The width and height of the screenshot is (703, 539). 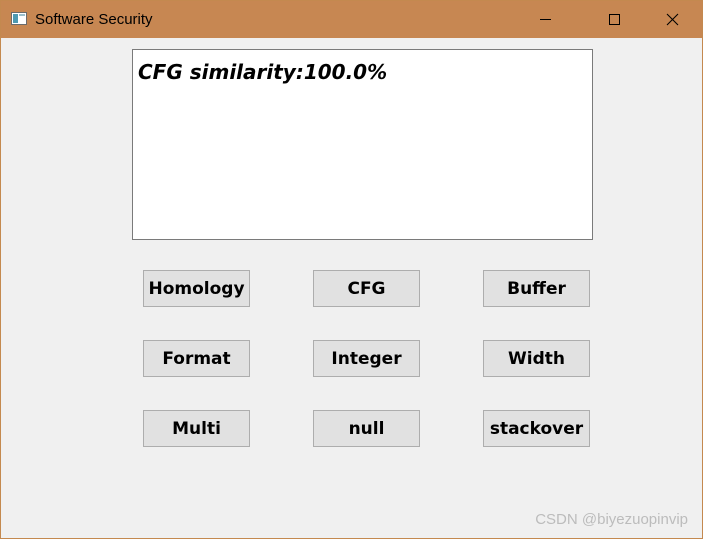 I want to click on window-title: Software Security, so click(x=94, y=19).